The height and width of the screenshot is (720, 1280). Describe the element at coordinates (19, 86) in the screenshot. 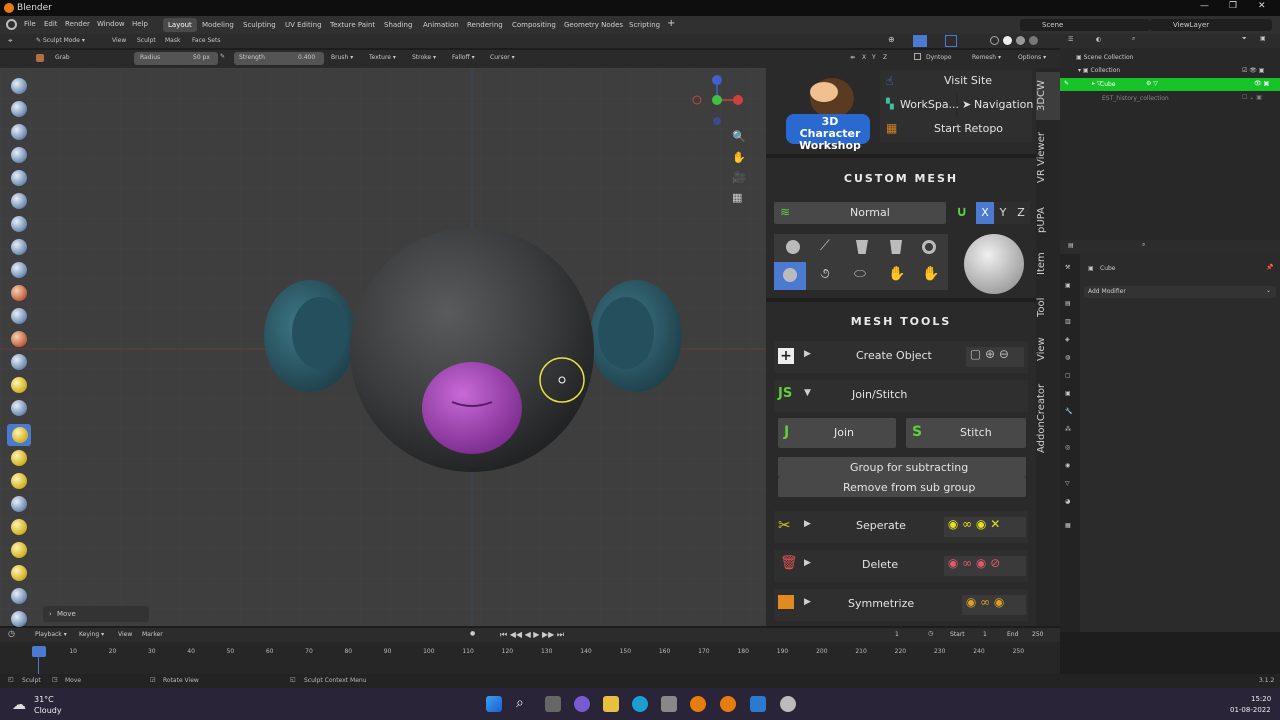

I see `draw-brush-icon` at that location.